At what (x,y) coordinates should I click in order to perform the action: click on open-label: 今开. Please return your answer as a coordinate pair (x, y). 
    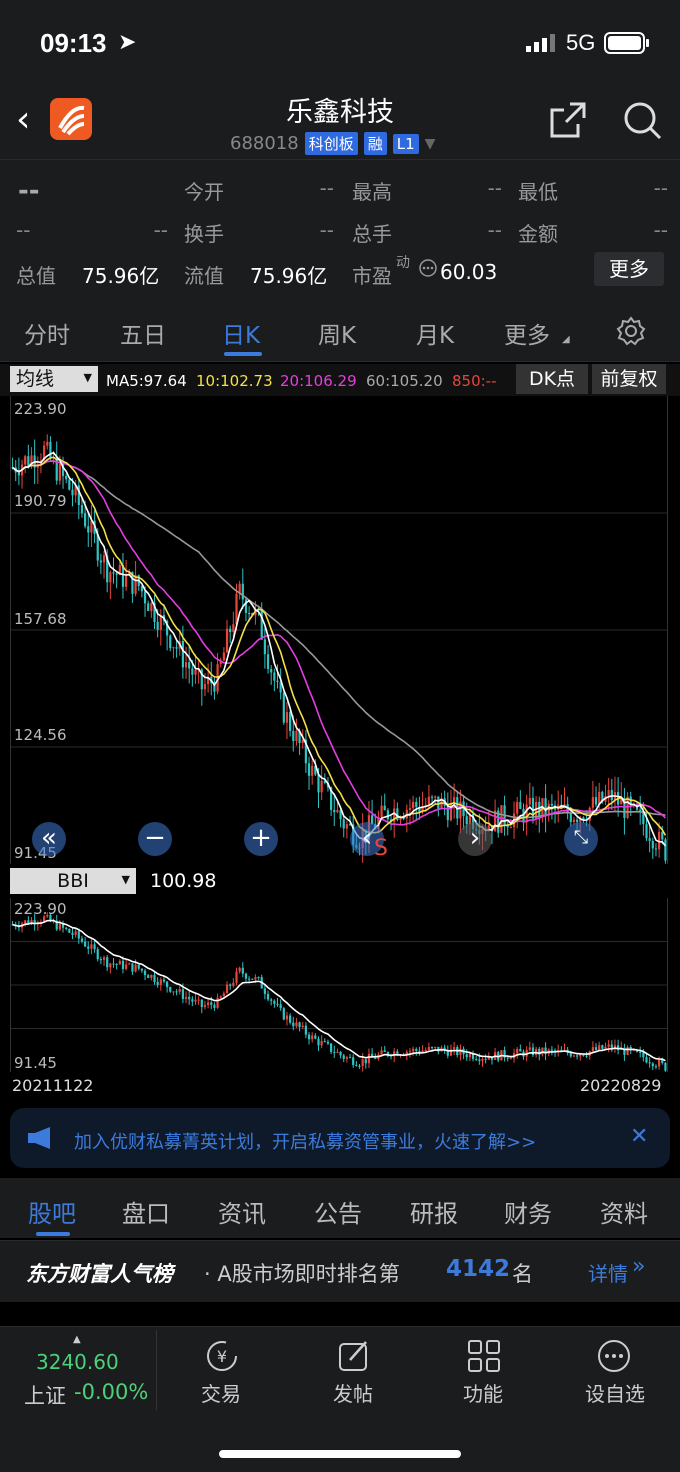
    Looking at the image, I should click on (204, 192).